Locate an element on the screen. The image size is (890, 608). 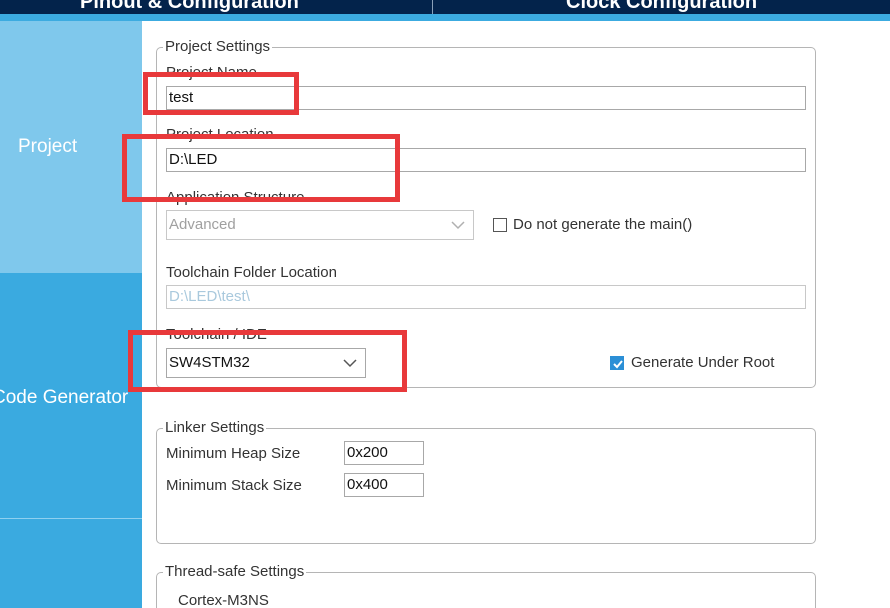
application-structure-value: Advanced is located at coordinates (202, 224).